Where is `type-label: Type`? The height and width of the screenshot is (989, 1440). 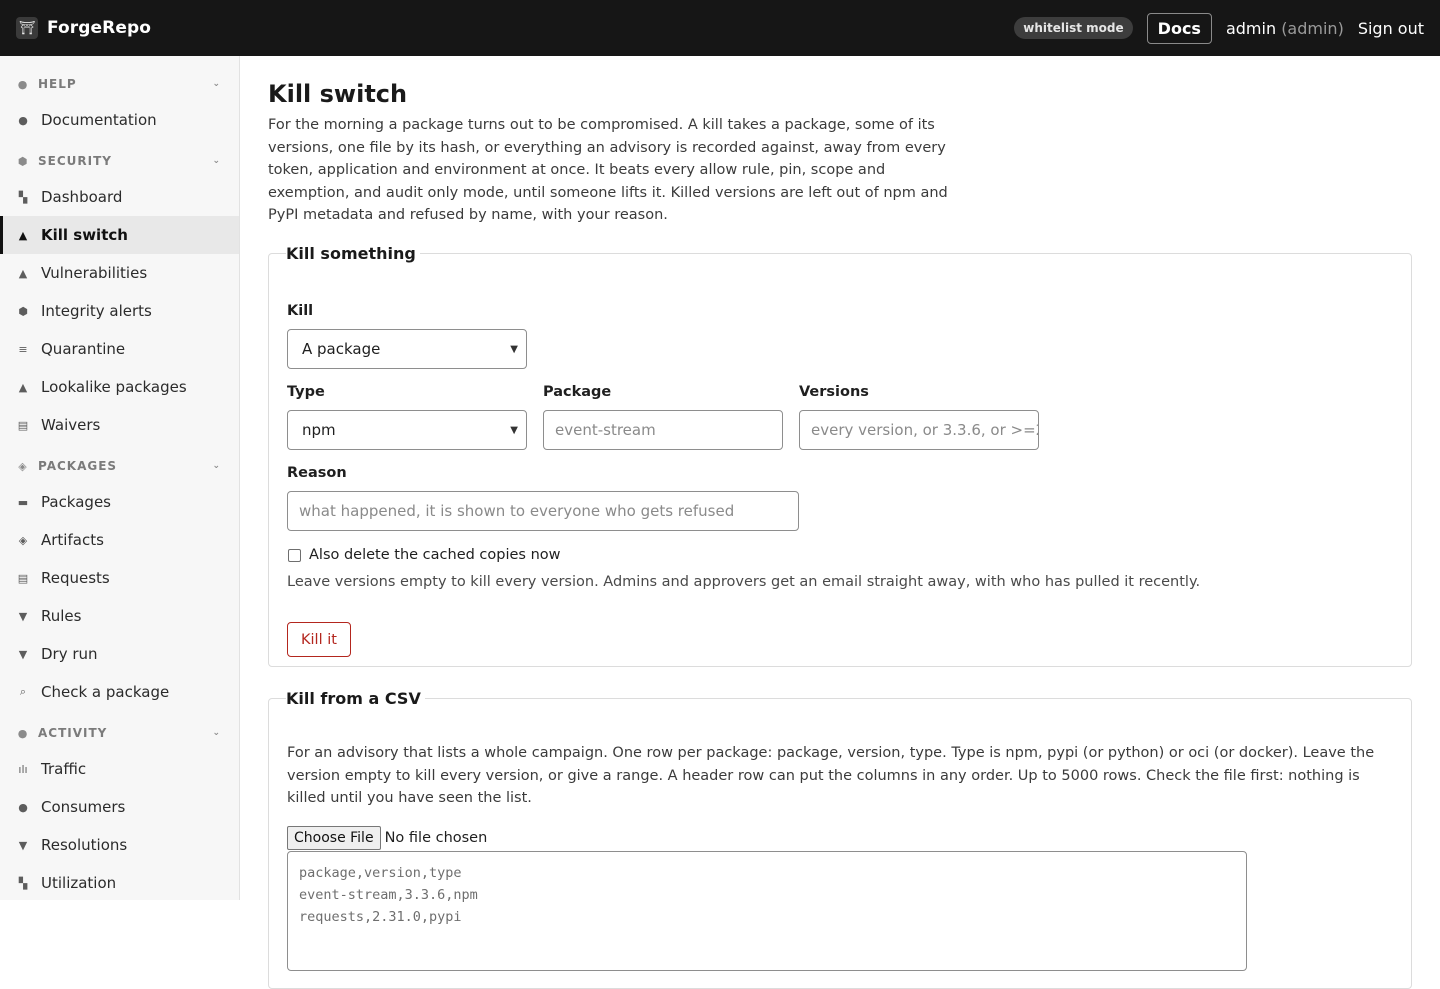
type-label: Type is located at coordinates (306, 392).